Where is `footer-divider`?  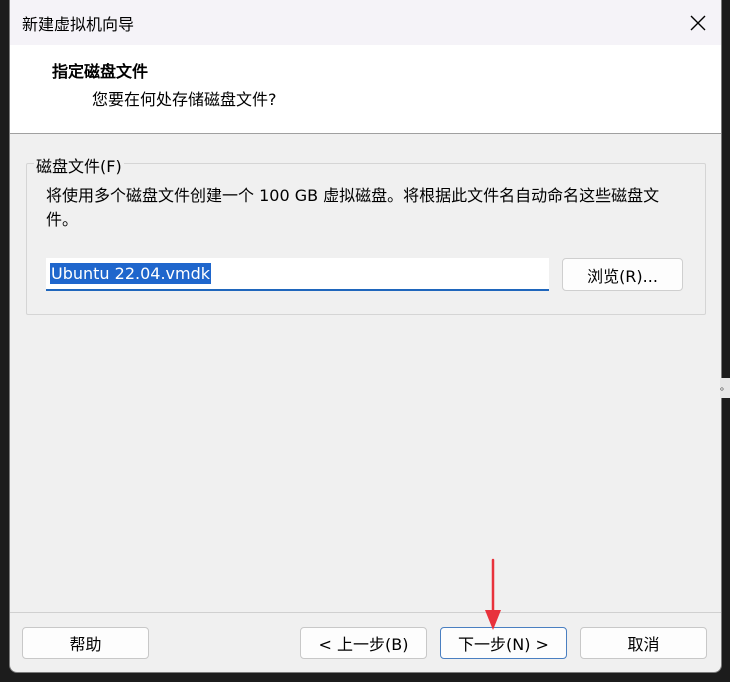
footer-divider is located at coordinates (365, 612).